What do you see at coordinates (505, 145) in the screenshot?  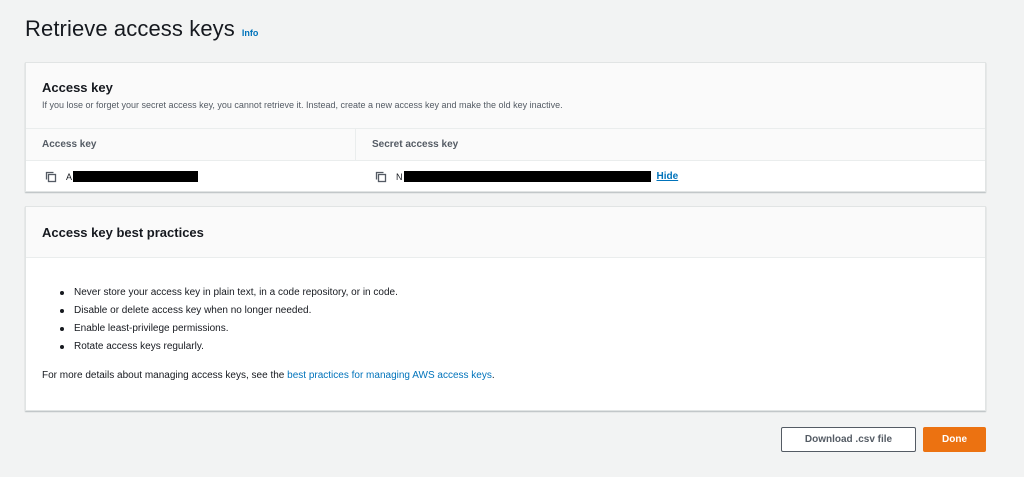 I see `key-table-header: Access key Secret access key` at bounding box center [505, 145].